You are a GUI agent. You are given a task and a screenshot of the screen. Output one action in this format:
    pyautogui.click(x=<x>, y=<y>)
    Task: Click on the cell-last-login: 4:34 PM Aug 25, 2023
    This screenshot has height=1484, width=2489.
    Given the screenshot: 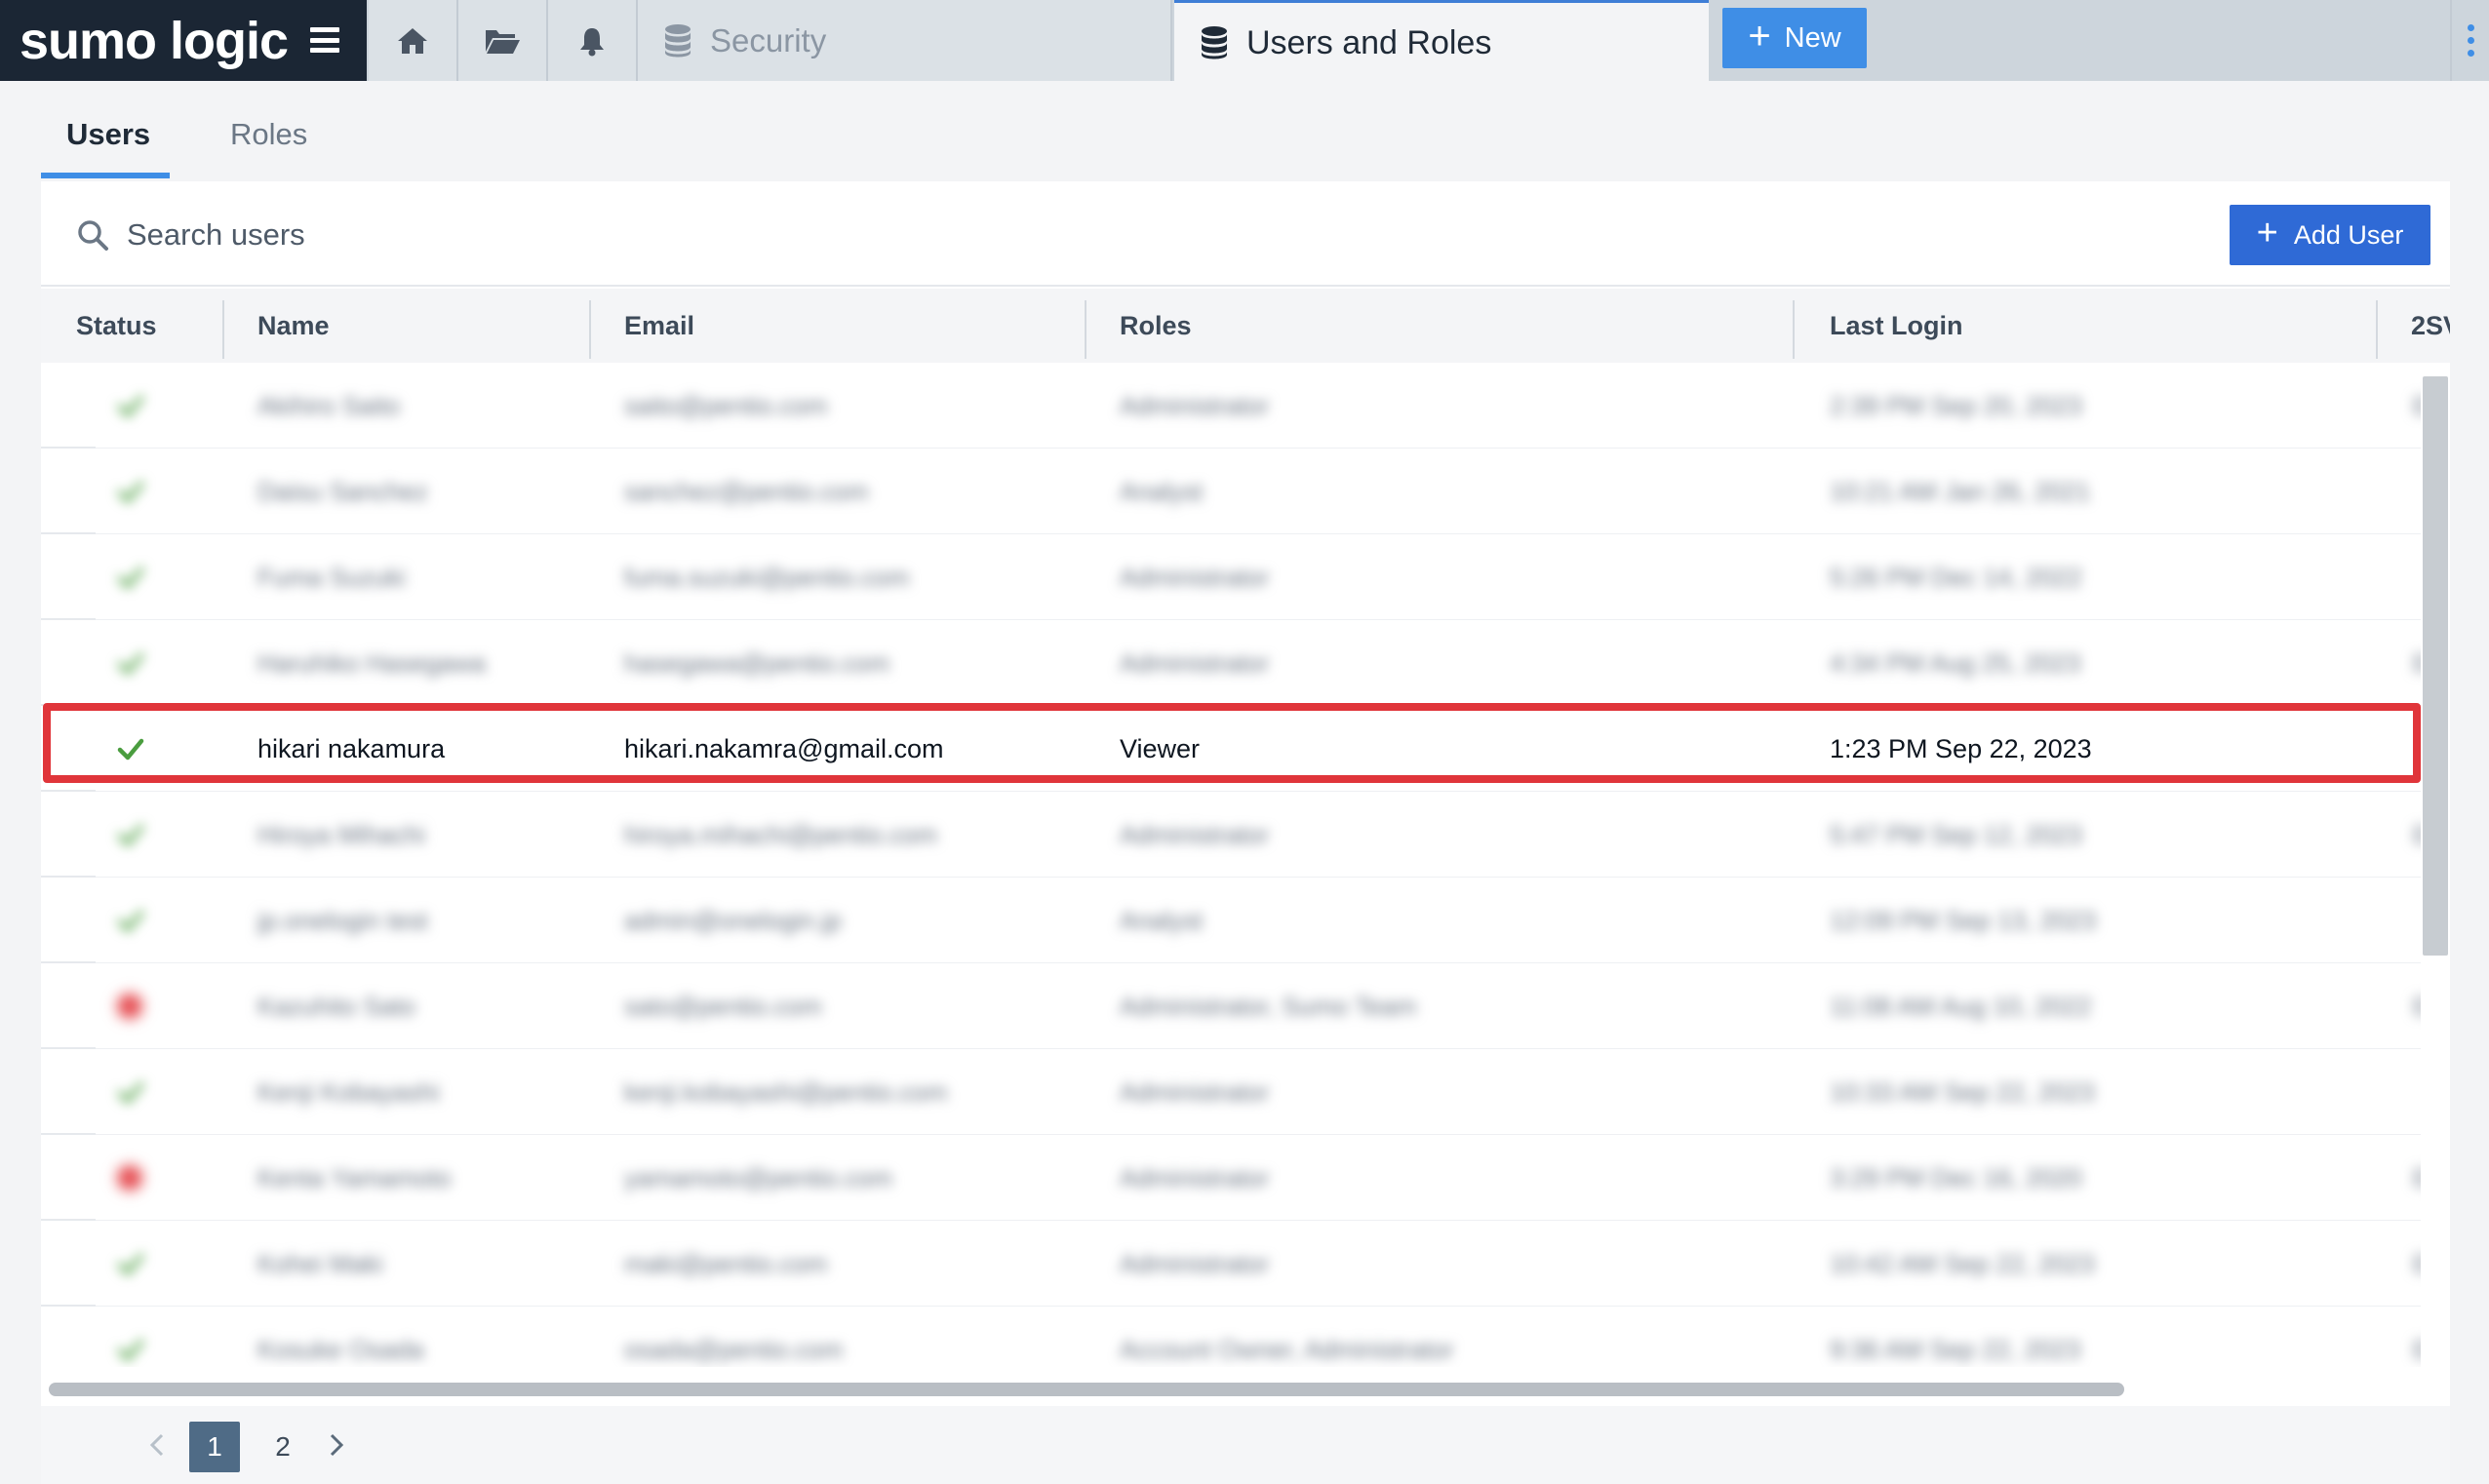 What is the action you would take?
    pyautogui.click(x=1955, y=662)
    